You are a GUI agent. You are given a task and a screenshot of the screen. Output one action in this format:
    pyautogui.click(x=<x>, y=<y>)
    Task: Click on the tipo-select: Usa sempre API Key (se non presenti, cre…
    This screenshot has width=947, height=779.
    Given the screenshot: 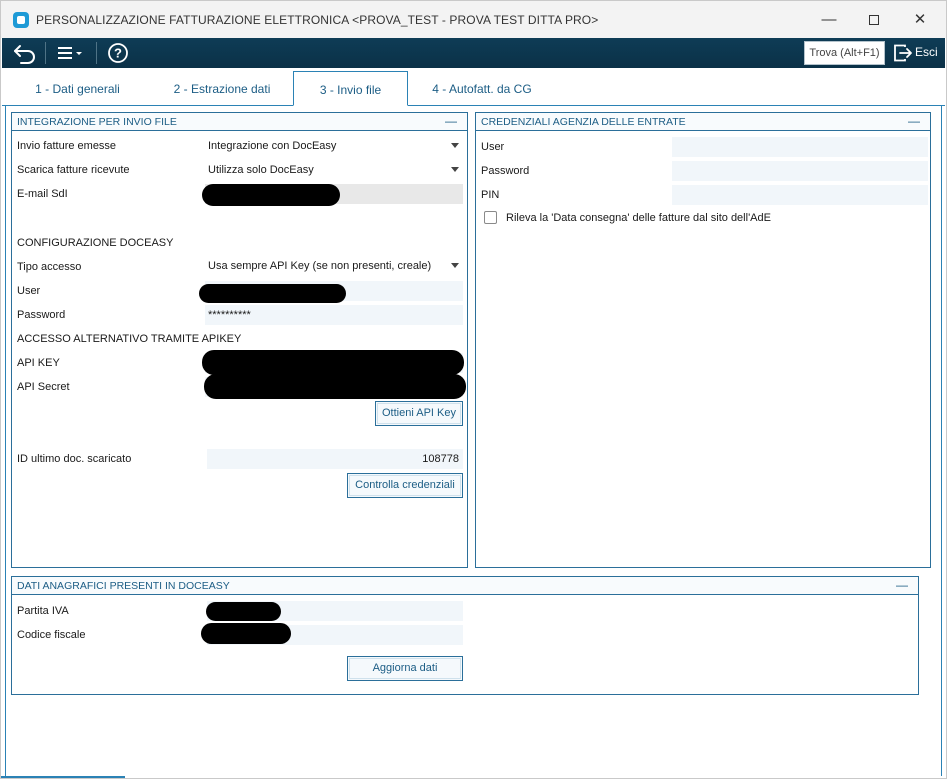 What is the action you would take?
    pyautogui.click(x=334, y=266)
    